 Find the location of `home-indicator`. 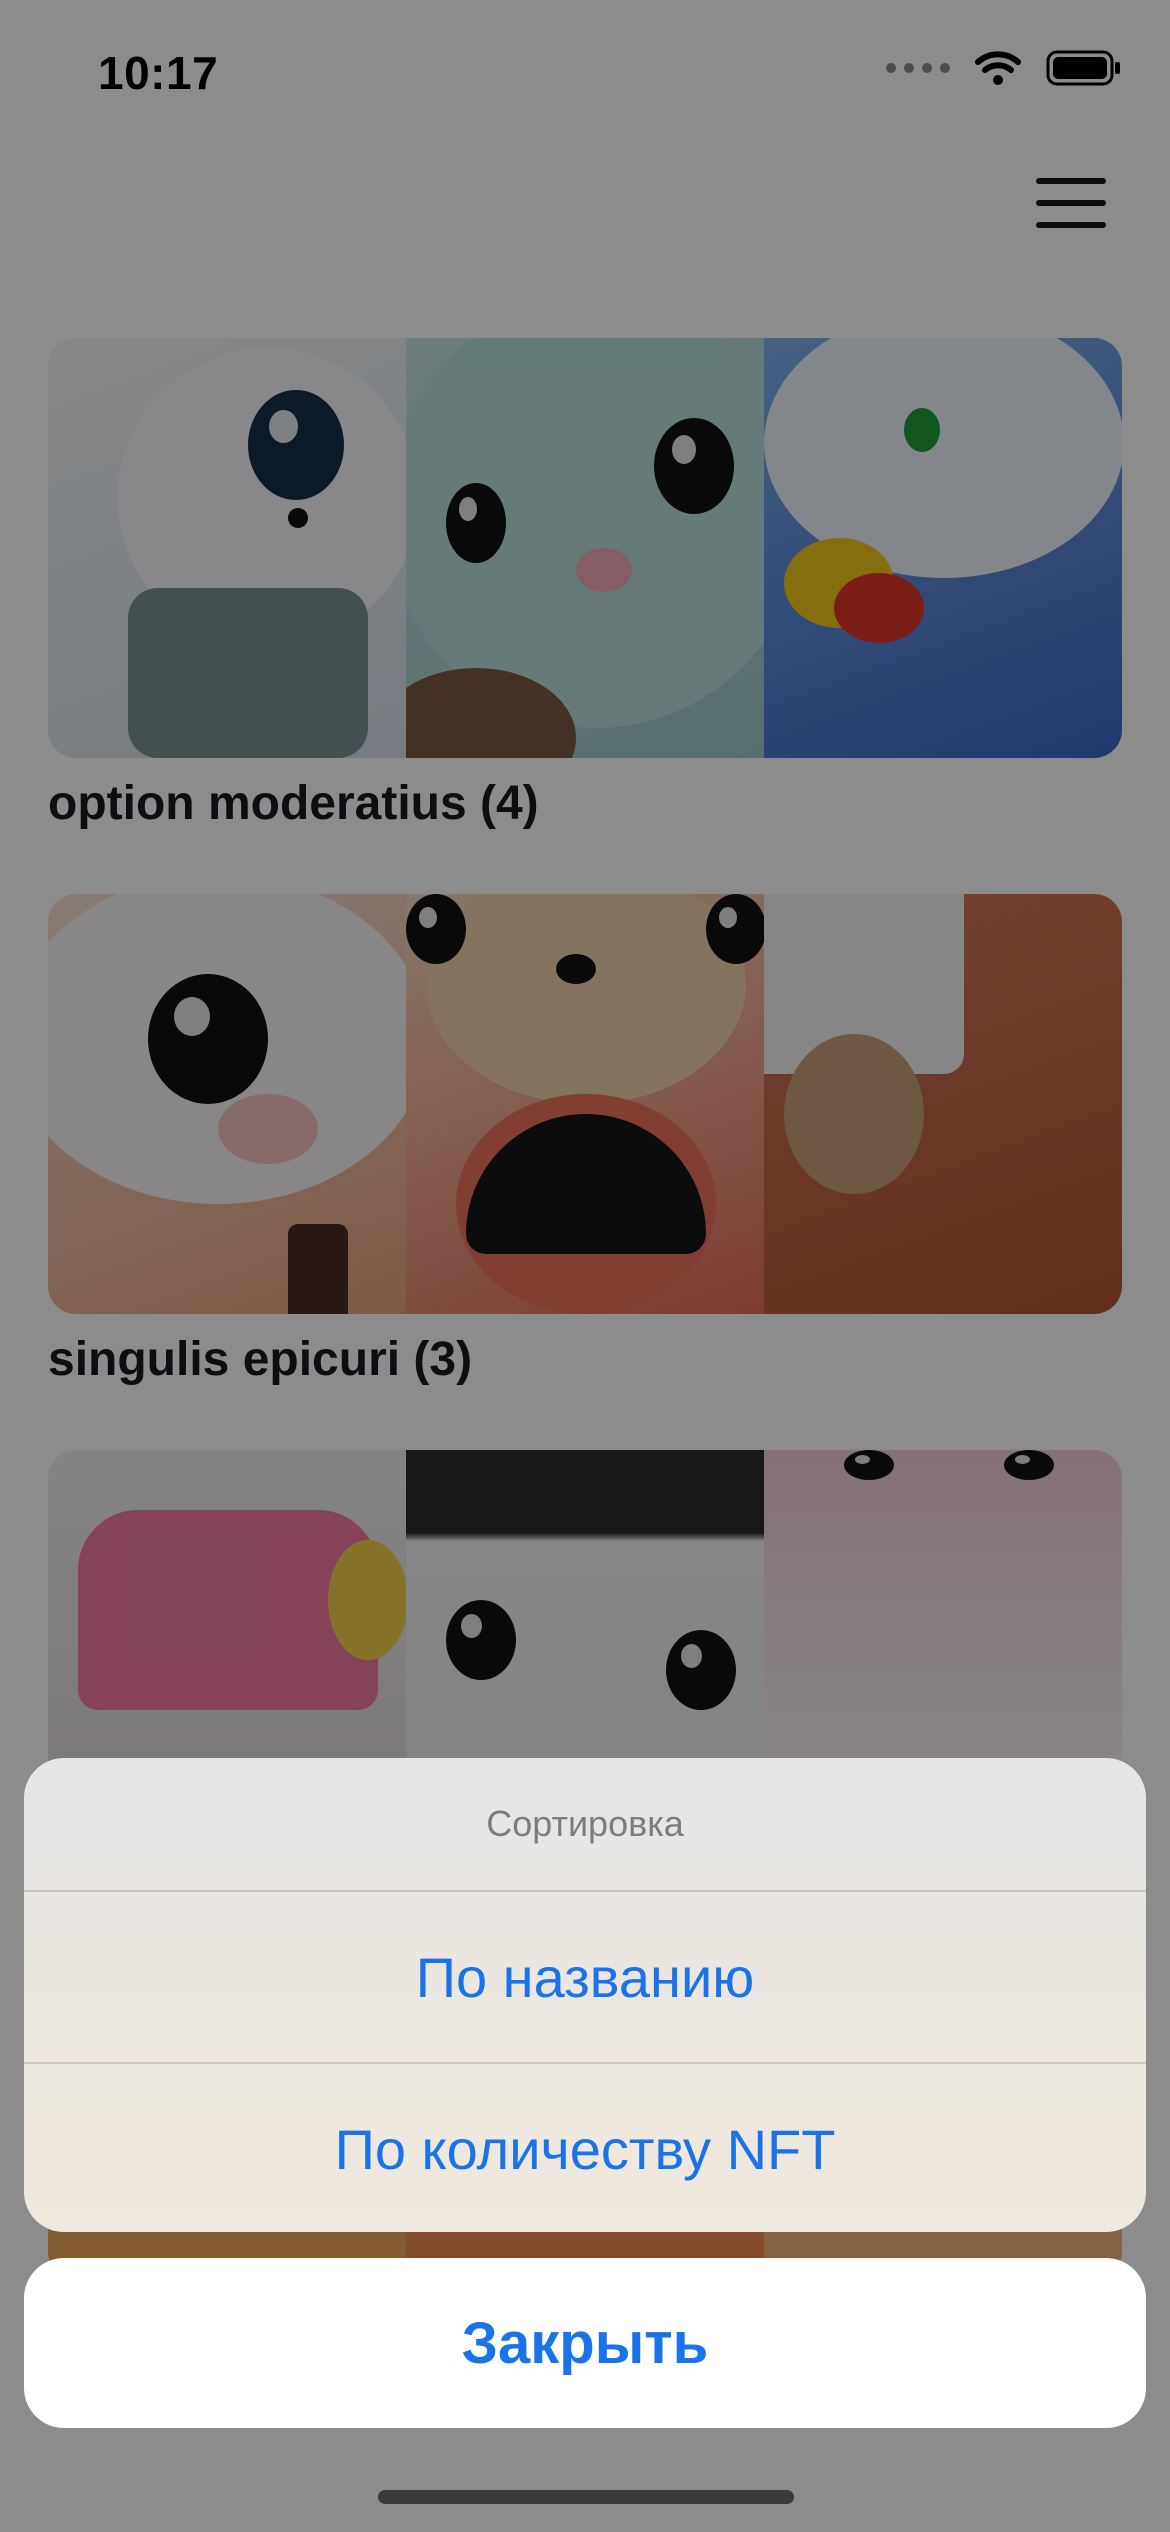

home-indicator is located at coordinates (586, 2497).